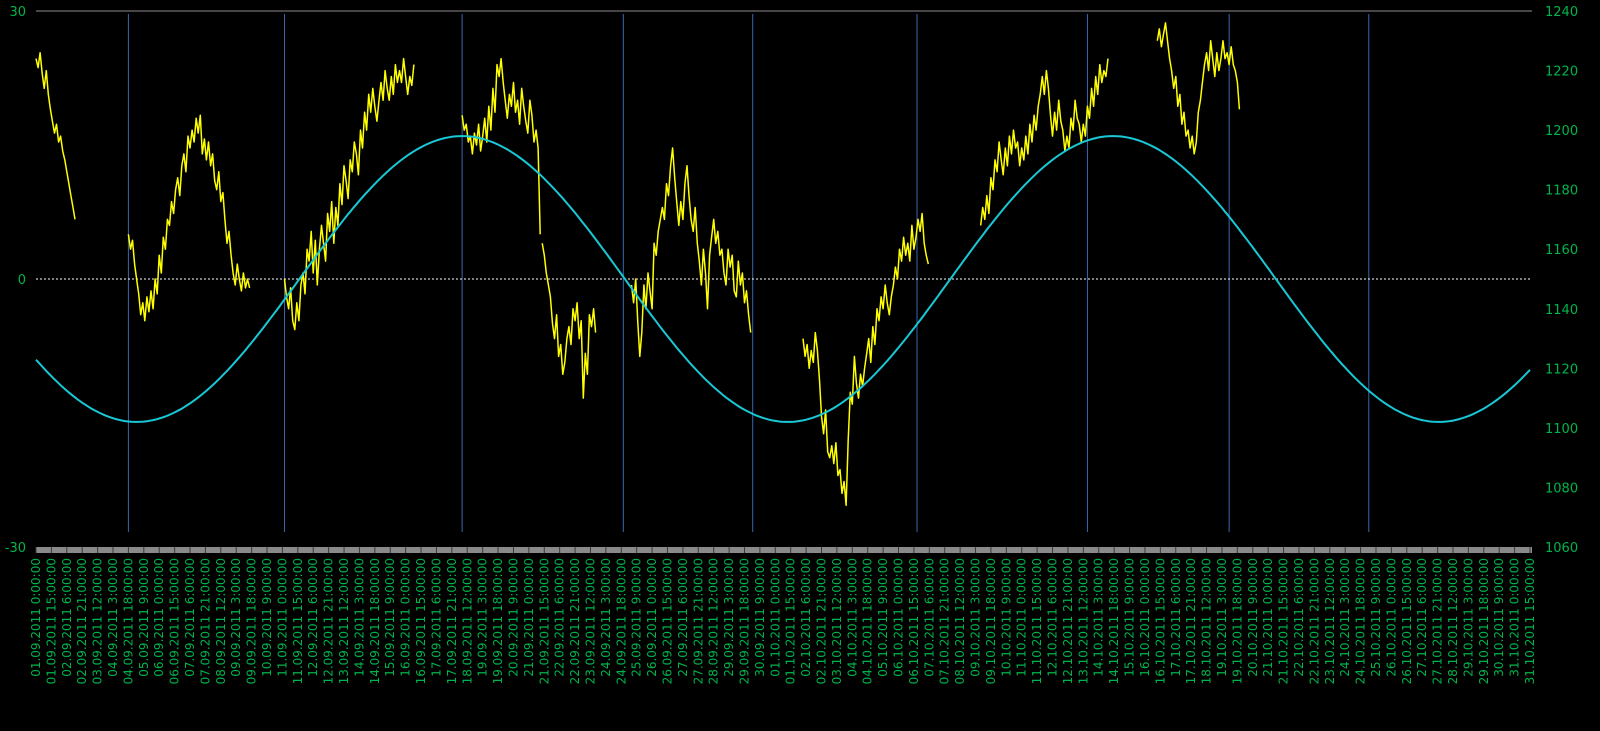 The image size is (1600, 731). Describe the element at coordinates (15, 548) in the screenshot. I see `left-axis-tick-label: -30` at that location.